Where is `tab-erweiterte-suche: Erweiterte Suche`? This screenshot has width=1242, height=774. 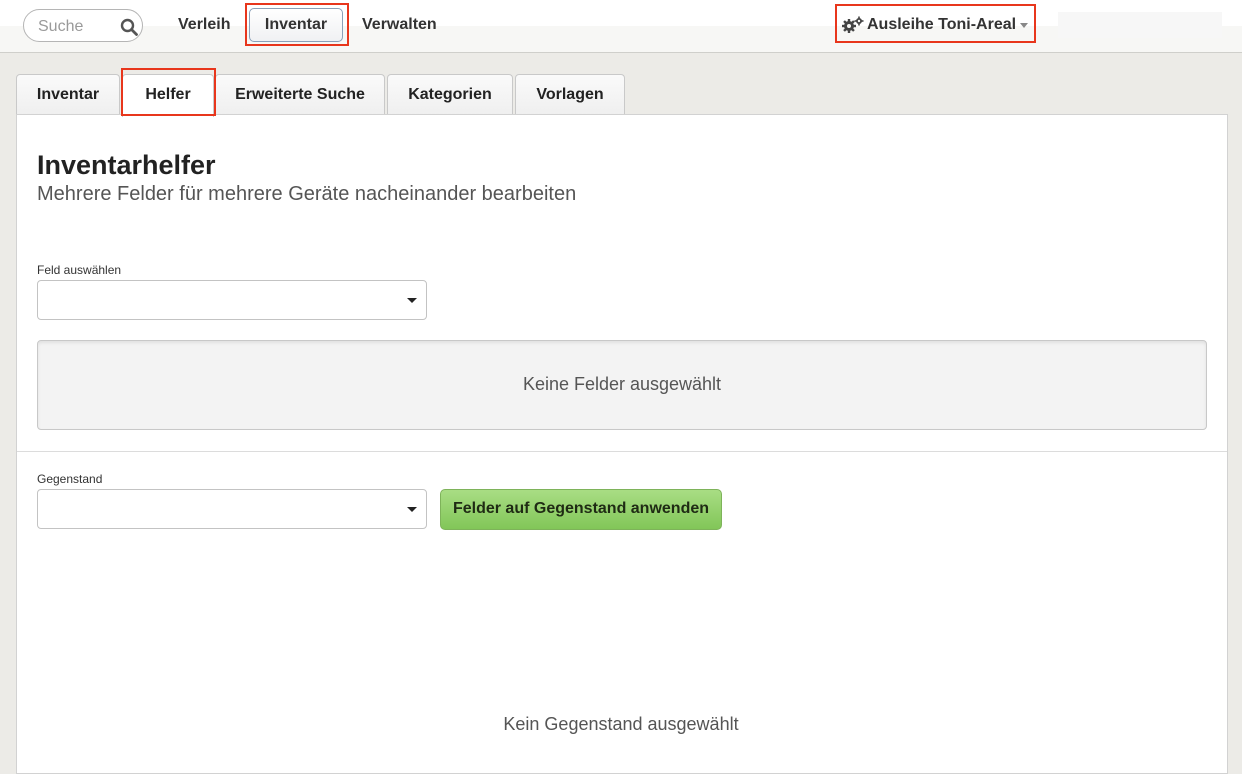
tab-erweiterte-suche: Erweiterte Suche is located at coordinates (300, 94).